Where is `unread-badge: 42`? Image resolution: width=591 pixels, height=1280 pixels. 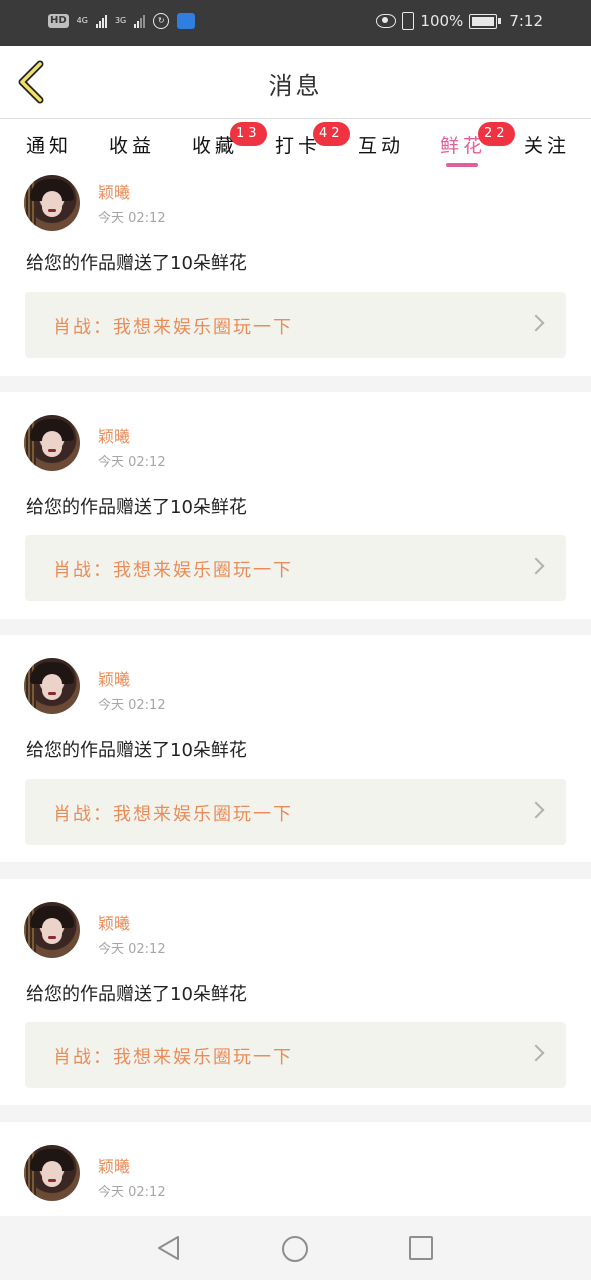 unread-badge: 42 is located at coordinates (331, 134).